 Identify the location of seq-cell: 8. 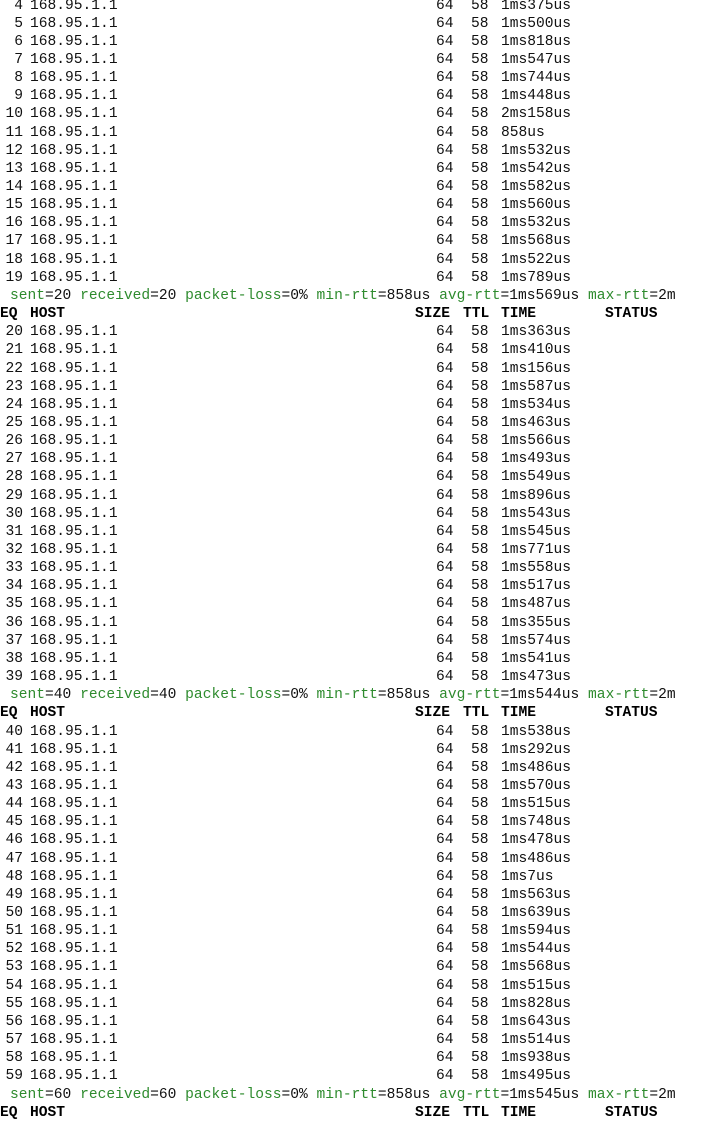
(11, 78).